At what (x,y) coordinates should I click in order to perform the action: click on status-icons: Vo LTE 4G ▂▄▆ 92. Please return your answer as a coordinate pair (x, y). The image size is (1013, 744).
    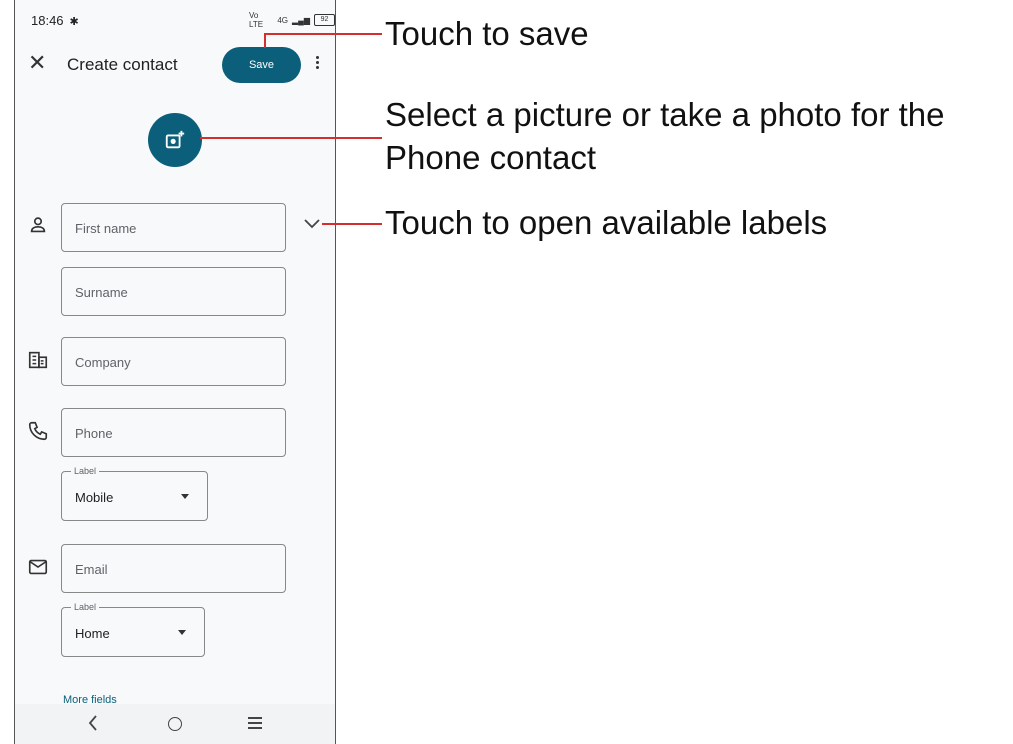
    Looking at the image, I should click on (292, 20).